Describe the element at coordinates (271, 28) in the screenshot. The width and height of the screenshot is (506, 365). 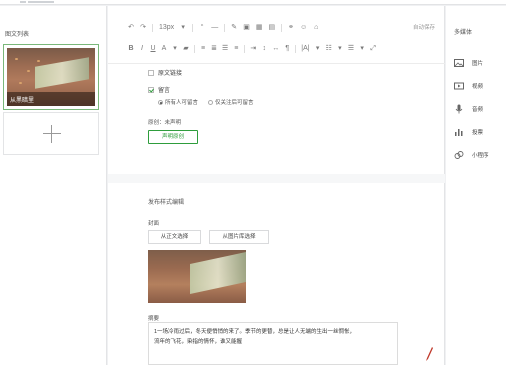
I see `clear-format-icon: ▤` at that location.